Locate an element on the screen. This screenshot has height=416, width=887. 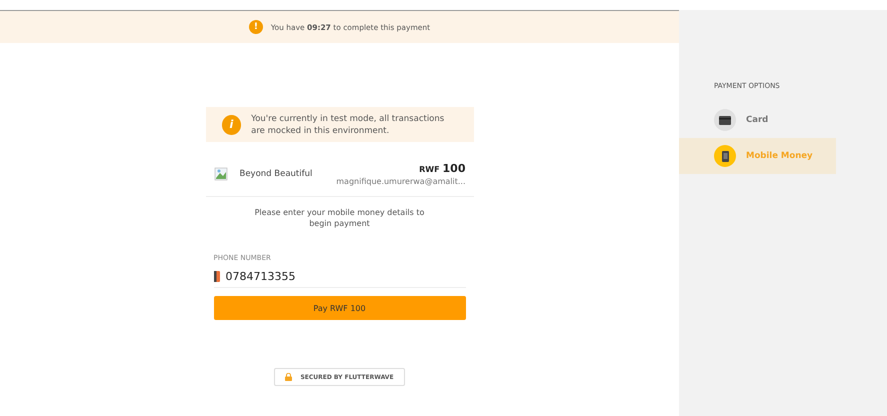
phone-field: 0784713355 is located at coordinates (326, 276).